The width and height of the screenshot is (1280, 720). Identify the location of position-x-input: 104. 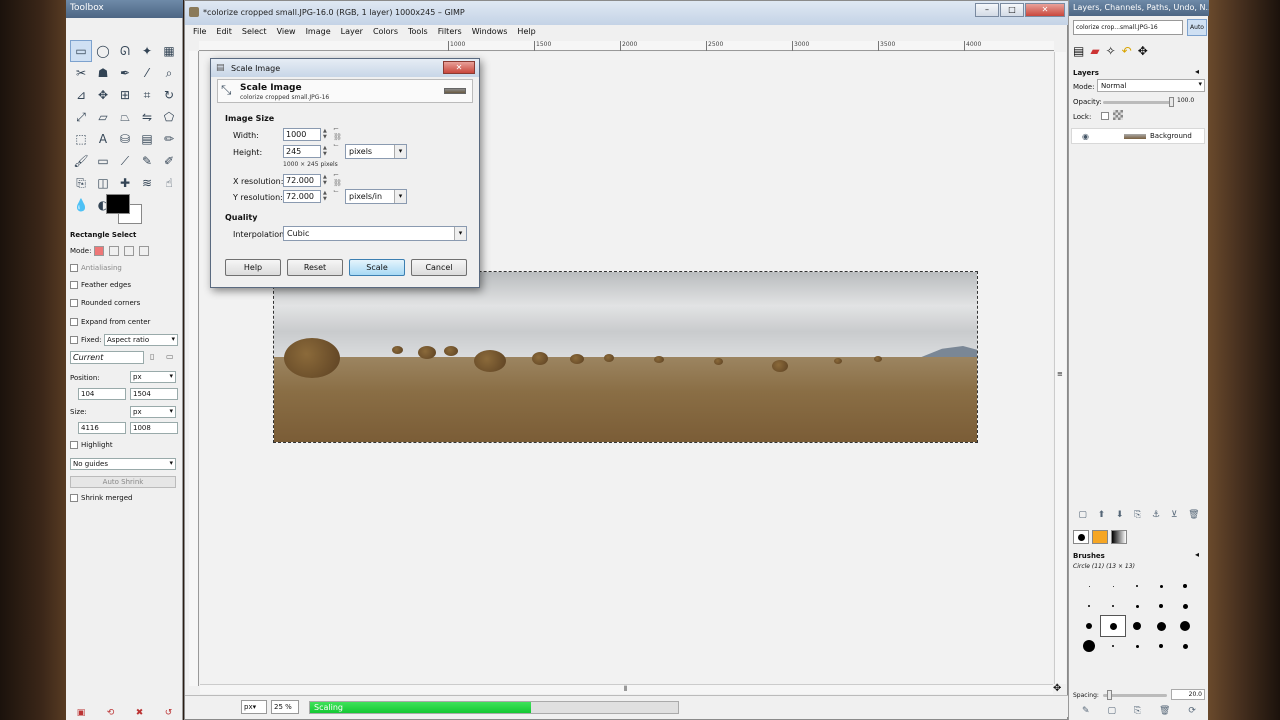
(102, 394).